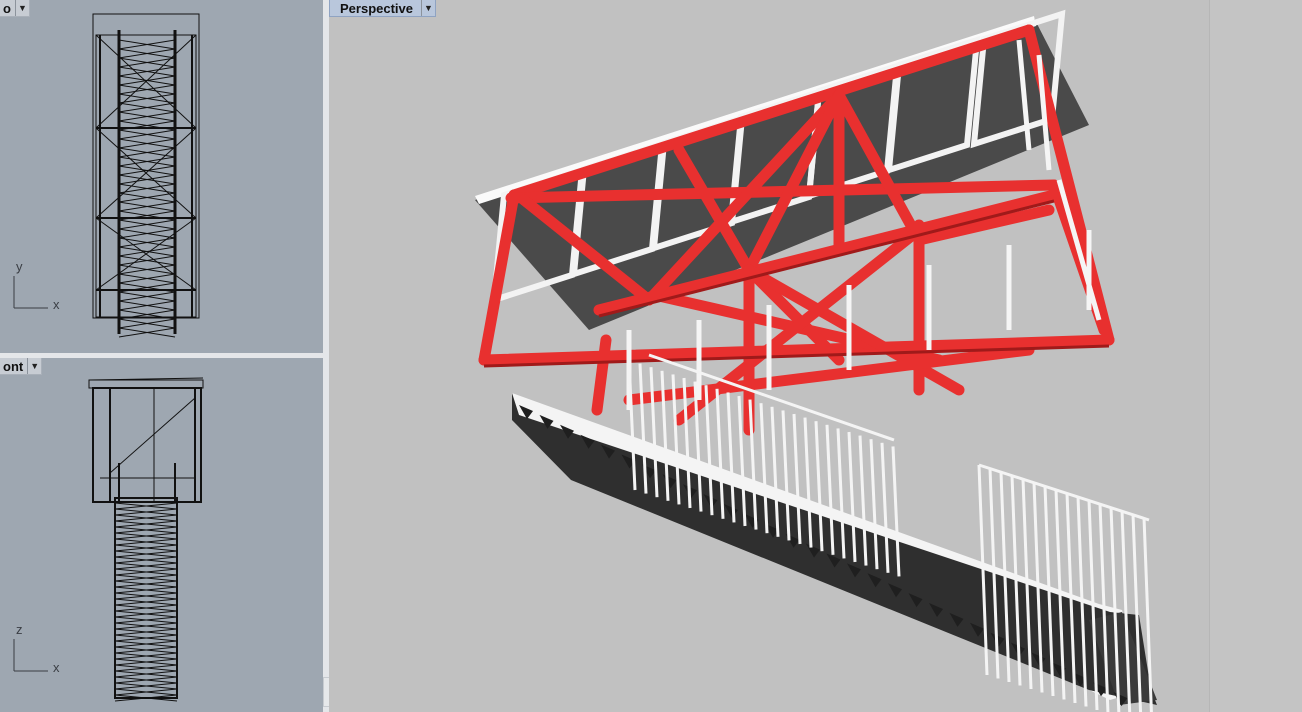 The height and width of the screenshot is (712, 1302). Describe the element at coordinates (428, 8) in the screenshot. I see `perspective-viewport-dropdown-icon: ▼` at that location.